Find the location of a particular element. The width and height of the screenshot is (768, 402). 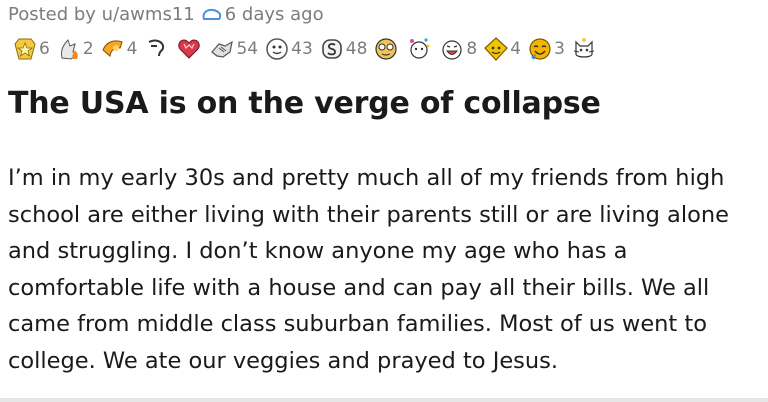

award-0: 6 is located at coordinates (33, 49).